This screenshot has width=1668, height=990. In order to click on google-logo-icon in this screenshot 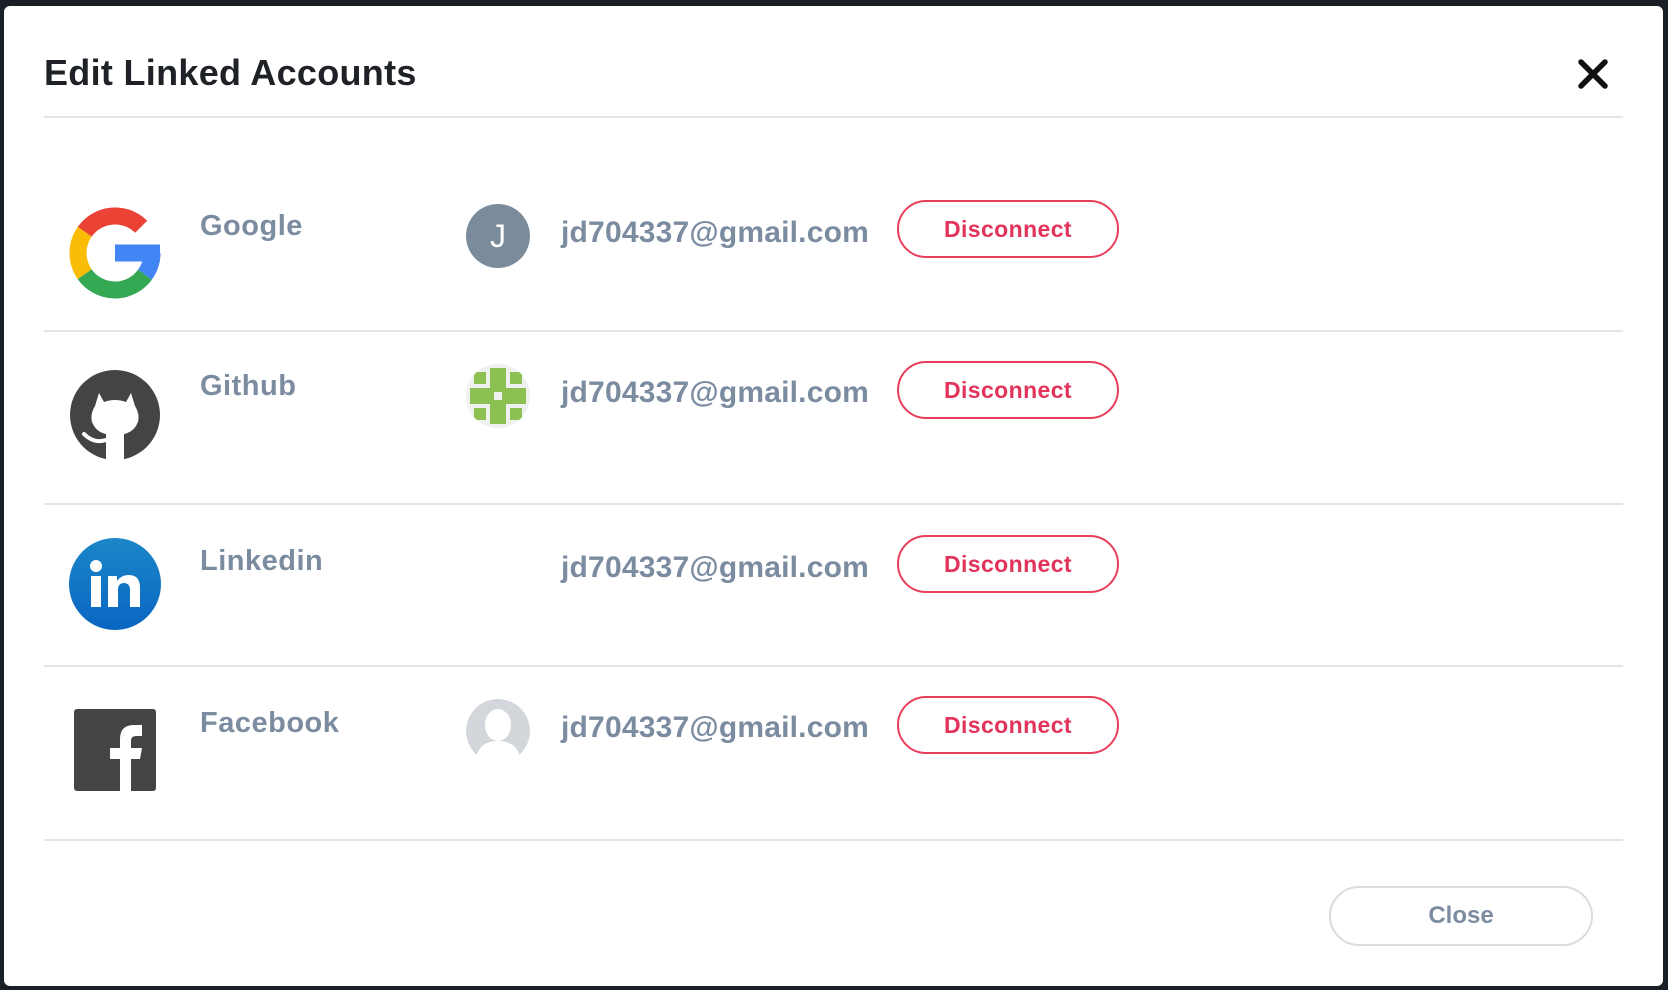, I will do `click(115, 253)`.